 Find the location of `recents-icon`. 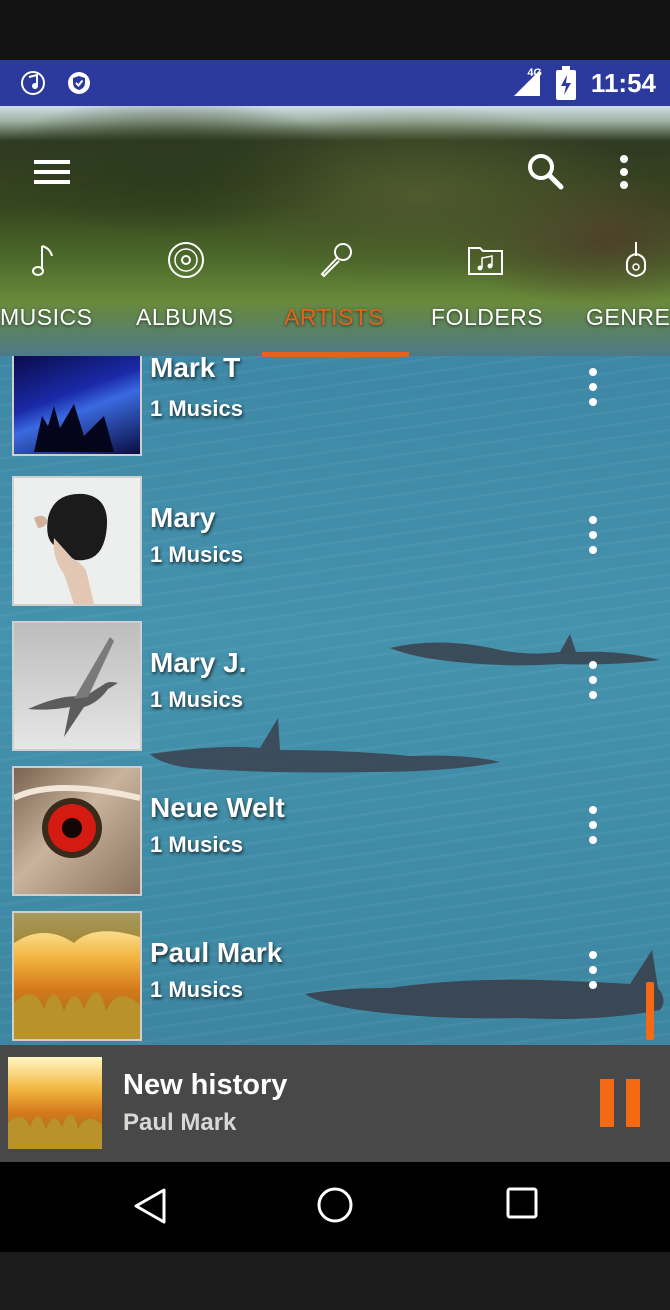

recents-icon is located at coordinates (522, 1205).